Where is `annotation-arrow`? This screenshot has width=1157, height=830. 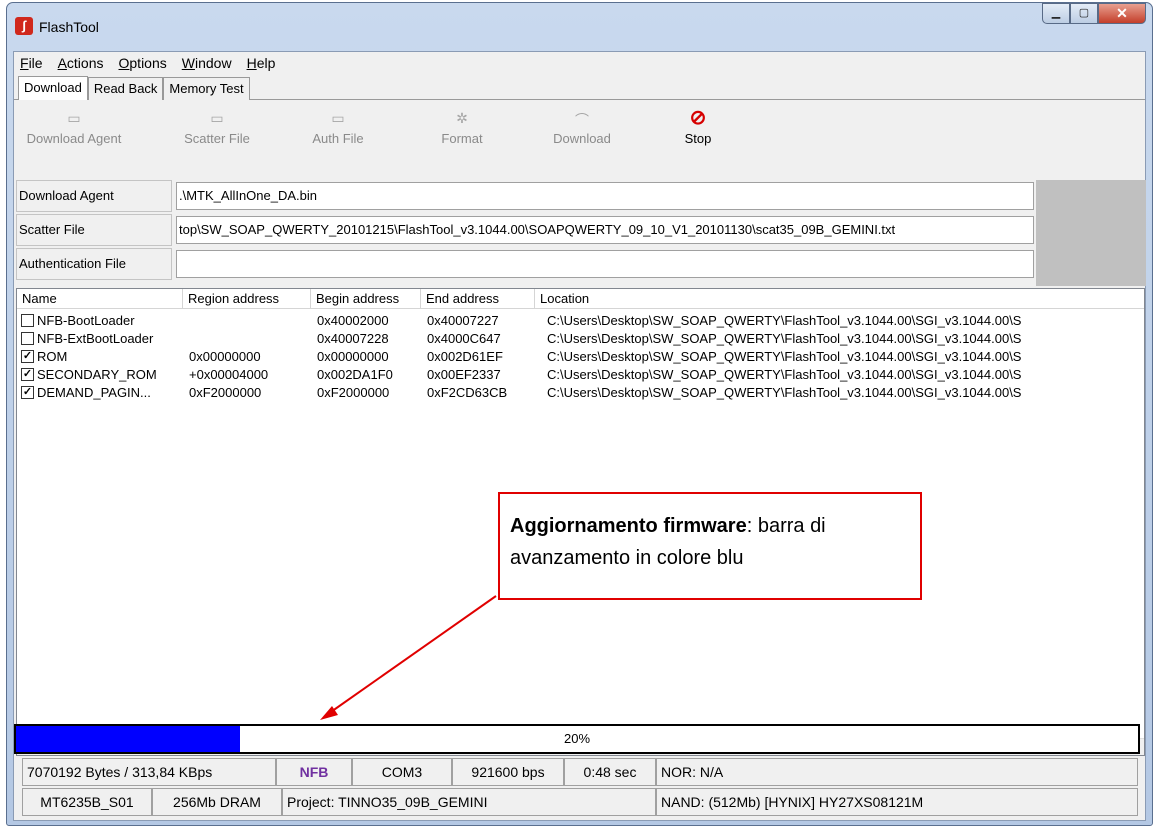 annotation-arrow is located at coordinates (408, 657).